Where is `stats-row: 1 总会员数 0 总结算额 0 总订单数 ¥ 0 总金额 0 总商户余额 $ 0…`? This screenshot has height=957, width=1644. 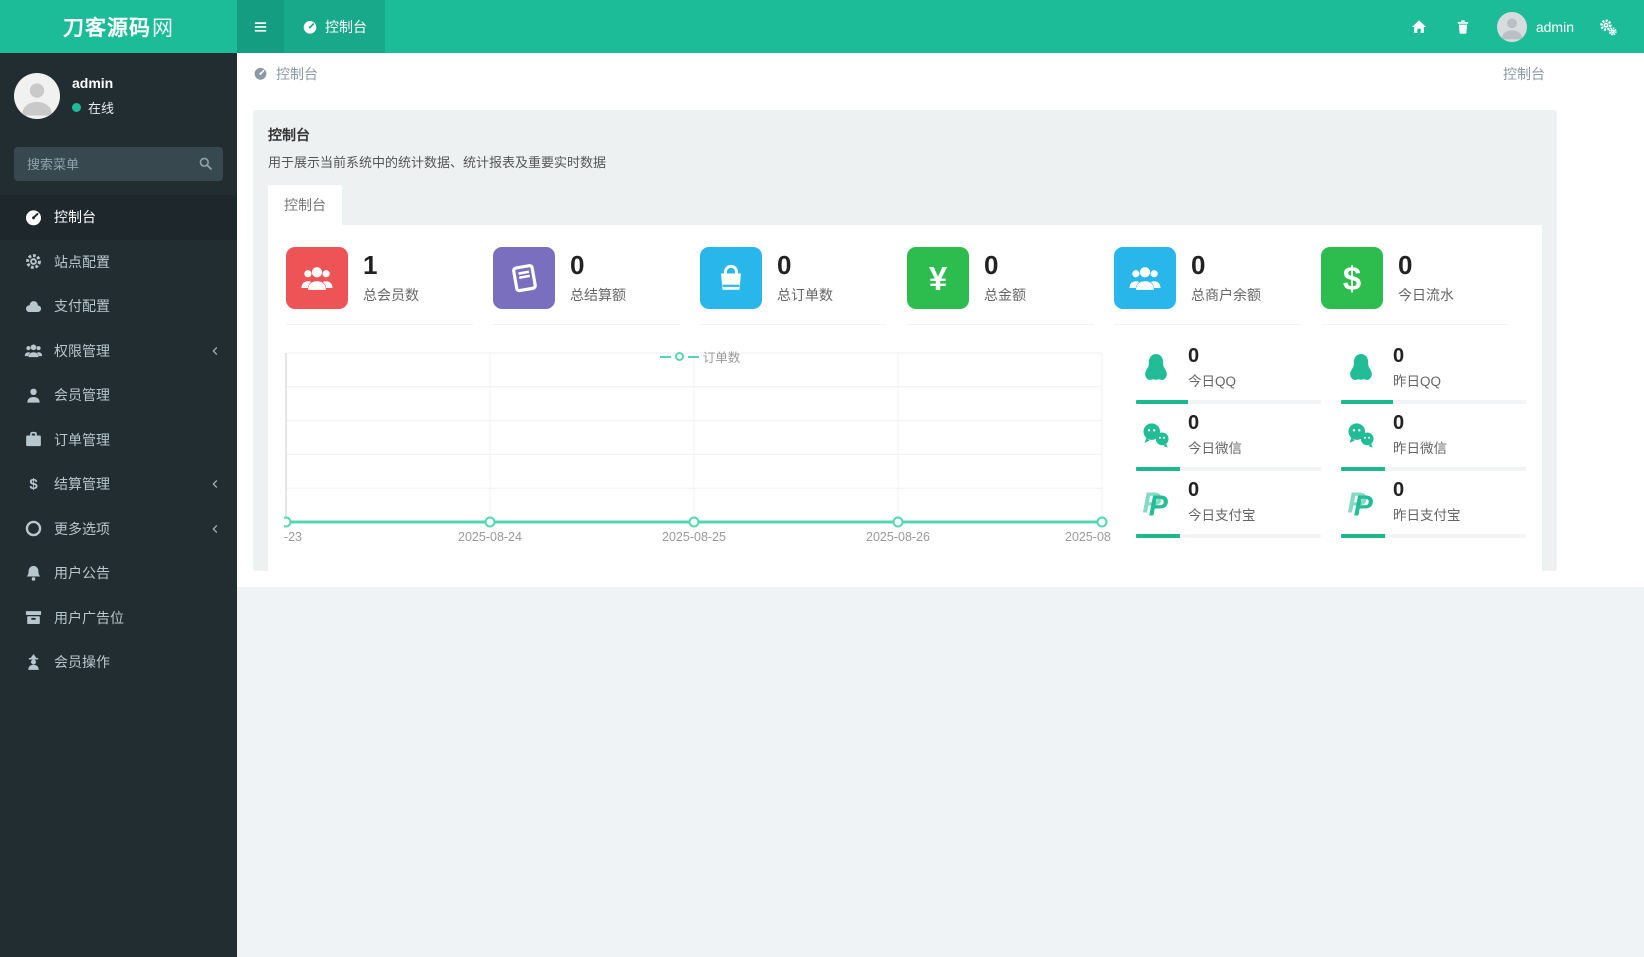 stats-row: 1 总会员数 0 总结算额 0 总订单数 ¥ 0 总金额 0 总商户余额 $ 0… is located at coordinates (905, 286).